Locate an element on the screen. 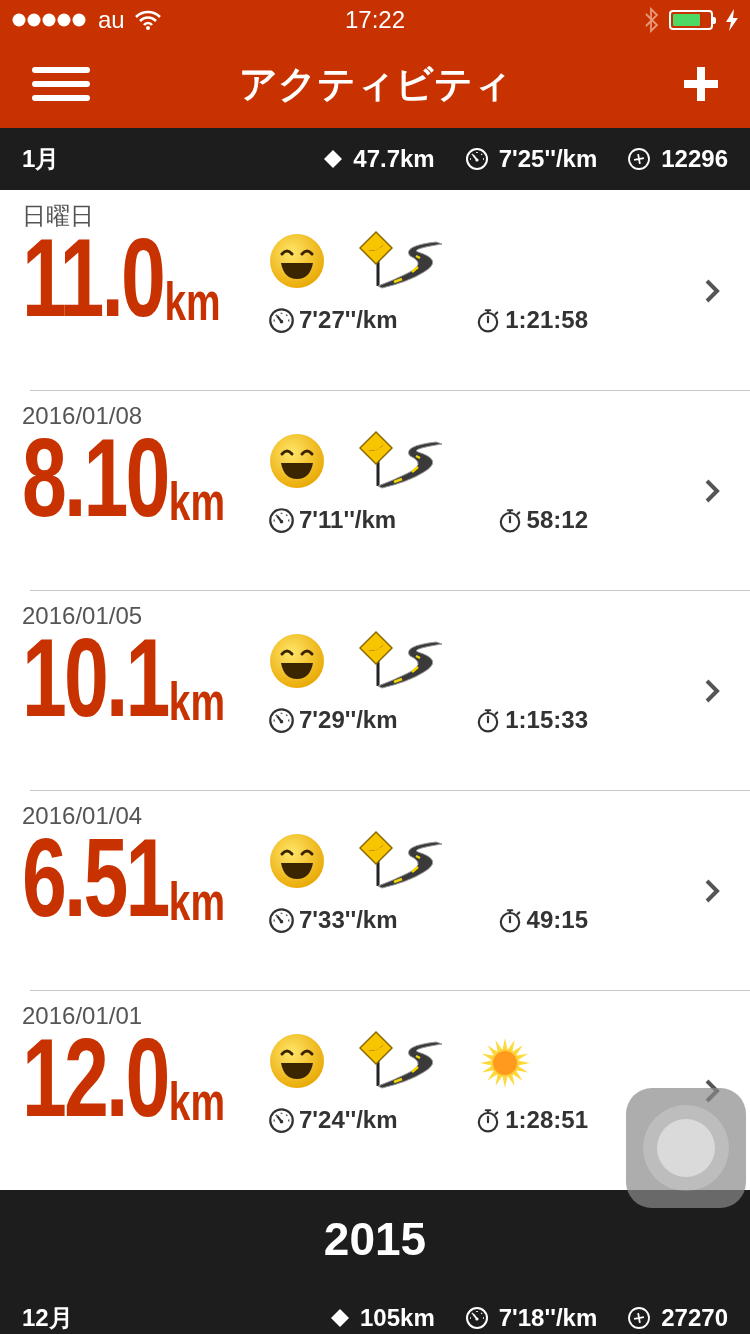  duration-value: 1:28:51 is located at coordinates (546, 1120).